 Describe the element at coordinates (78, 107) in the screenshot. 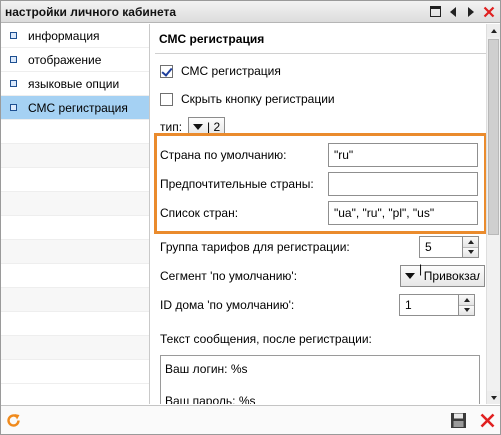

I see `sidebar-item-label: СМС регистрация` at that location.